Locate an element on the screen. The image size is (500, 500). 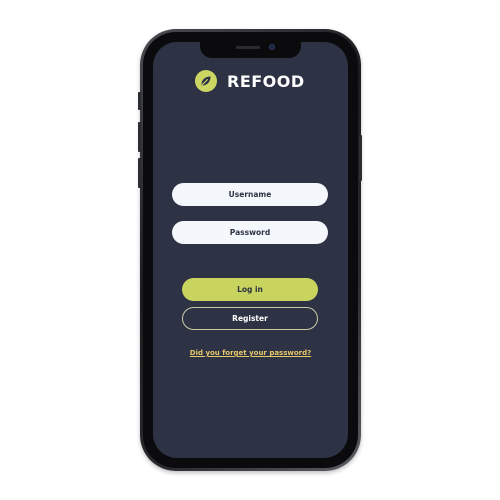
leaf-icon is located at coordinates (206, 81).